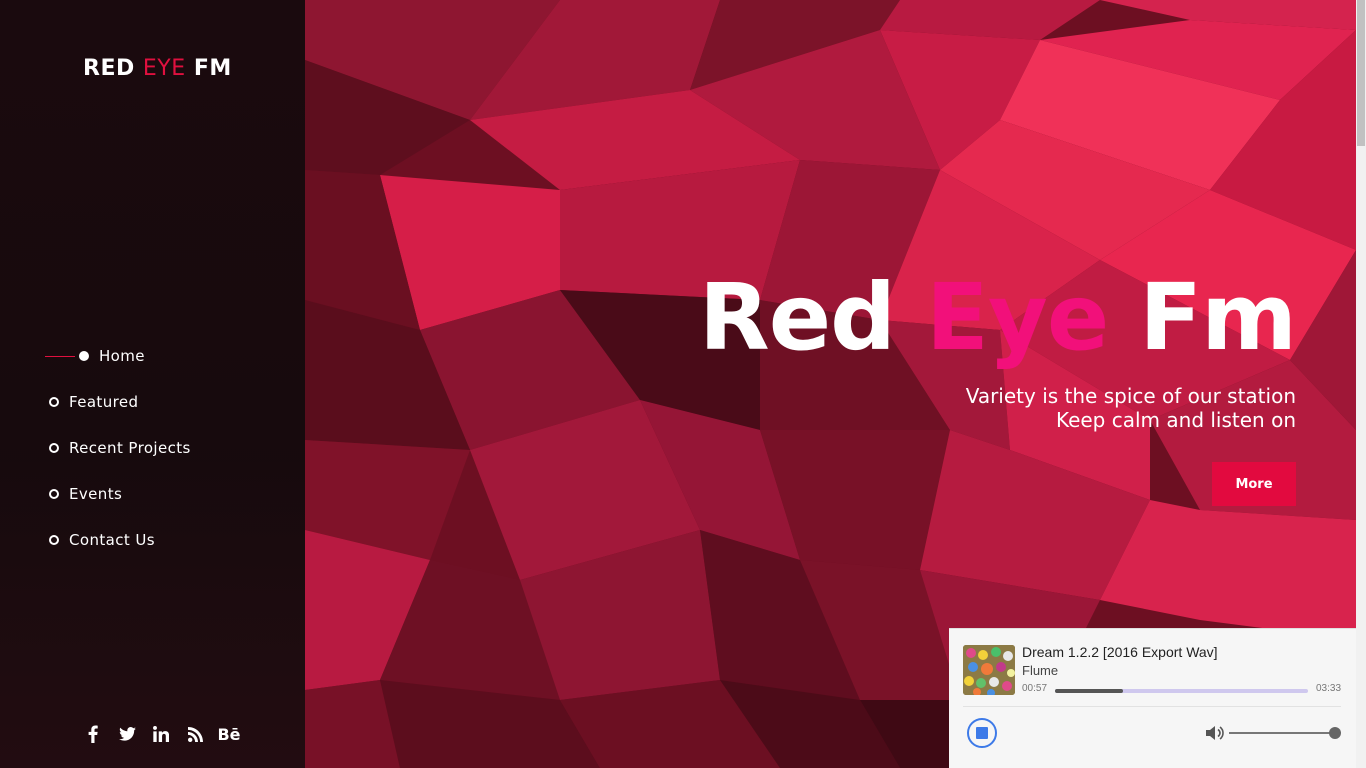 Image resolution: width=1366 pixels, height=768 pixels. I want to click on page-scrollbar, so click(1361, 384).